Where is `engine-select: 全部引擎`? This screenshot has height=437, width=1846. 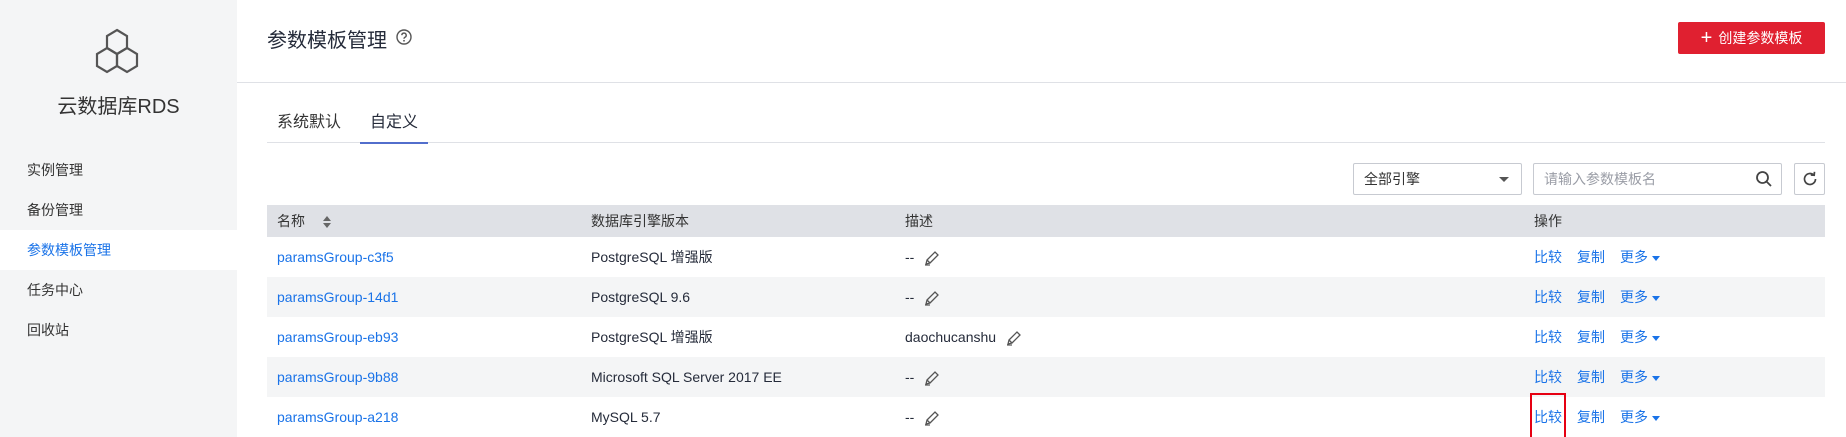
engine-select: 全部引擎 is located at coordinates (1437, 179).